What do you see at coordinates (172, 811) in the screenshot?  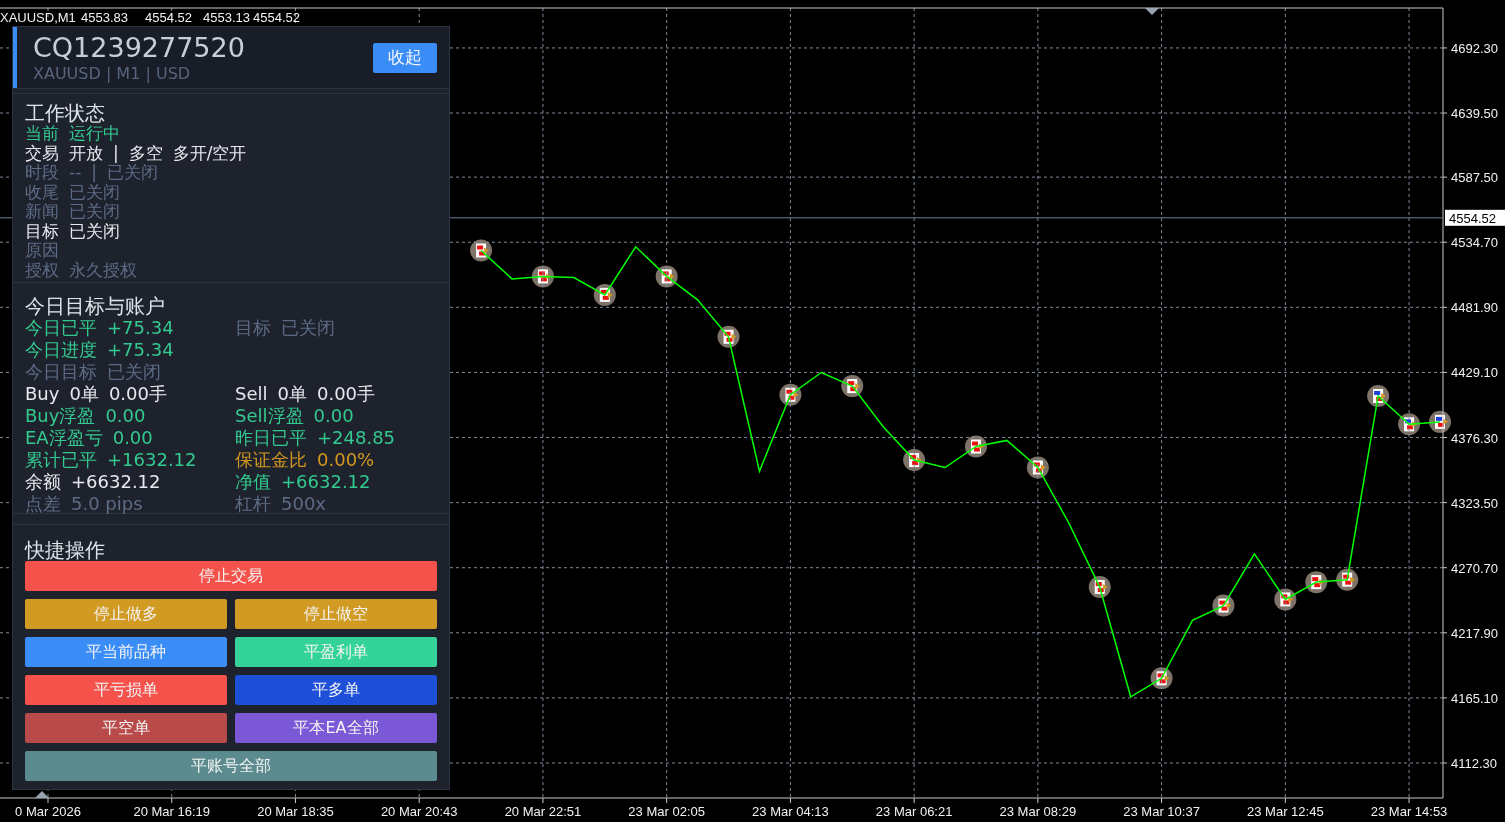 I see `time-axis-label: 20 Mar 16:19` at bounding box center [172, 811].